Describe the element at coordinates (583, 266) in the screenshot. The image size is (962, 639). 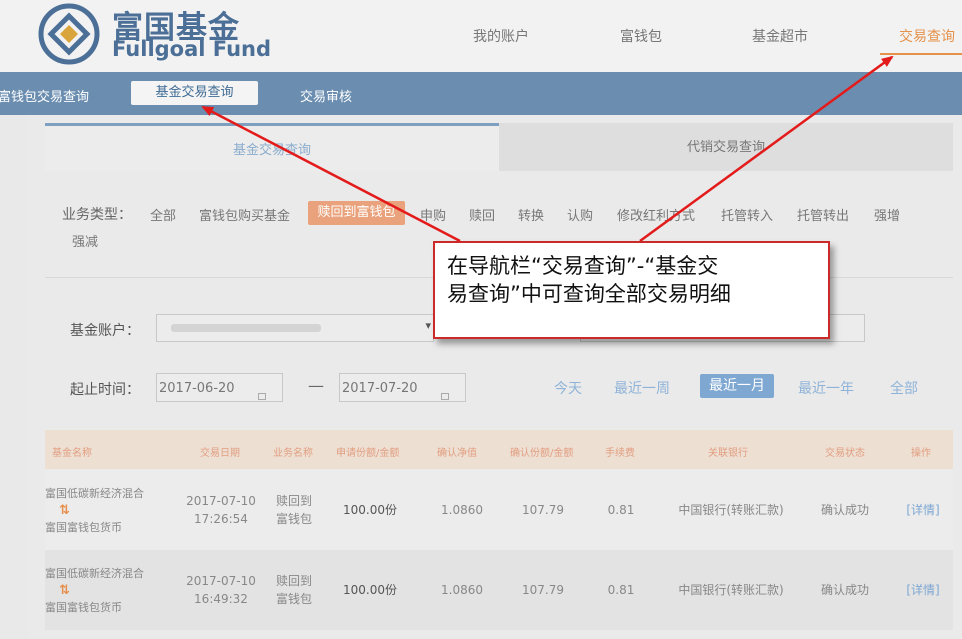
I see `callout-line1: 在导航栏“交易查询”-“基金交` at that location.